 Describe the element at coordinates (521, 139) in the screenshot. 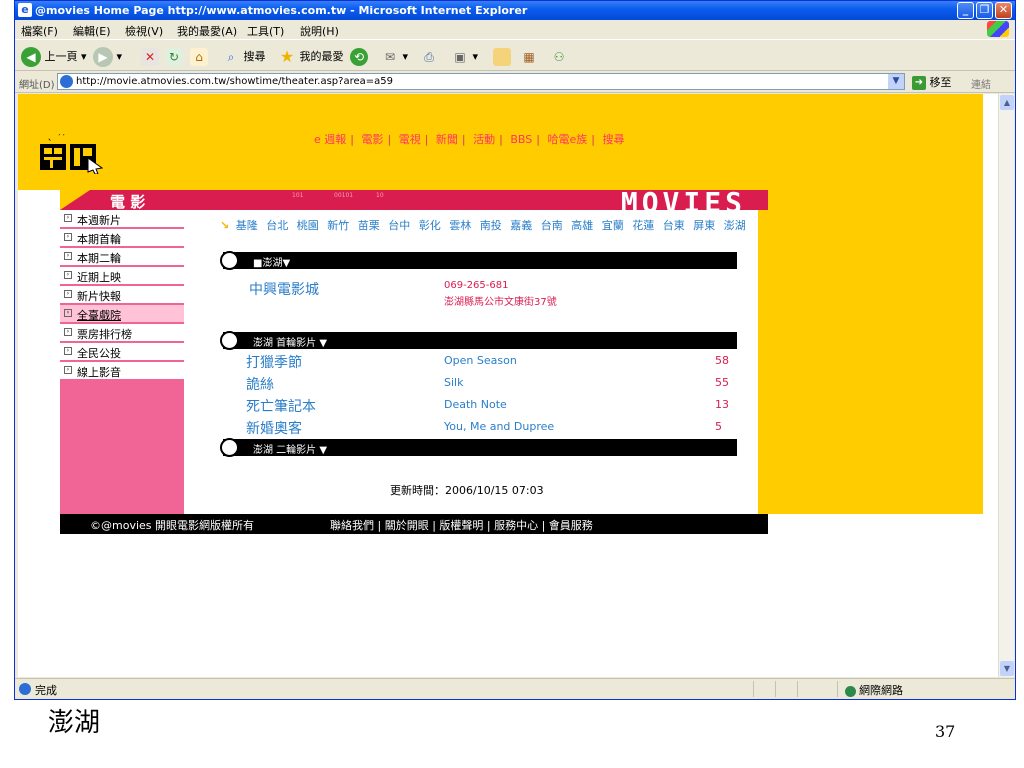

I see `nav-bbs: BBS` at that location.